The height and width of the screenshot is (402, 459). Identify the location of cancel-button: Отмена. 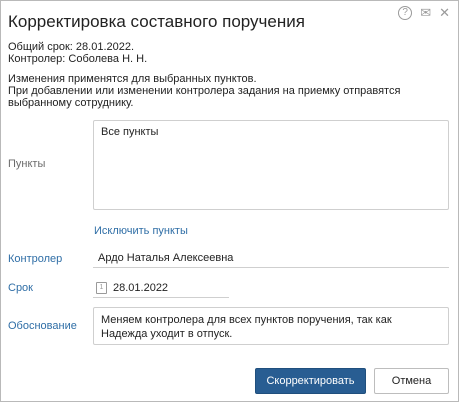
(411, 381).